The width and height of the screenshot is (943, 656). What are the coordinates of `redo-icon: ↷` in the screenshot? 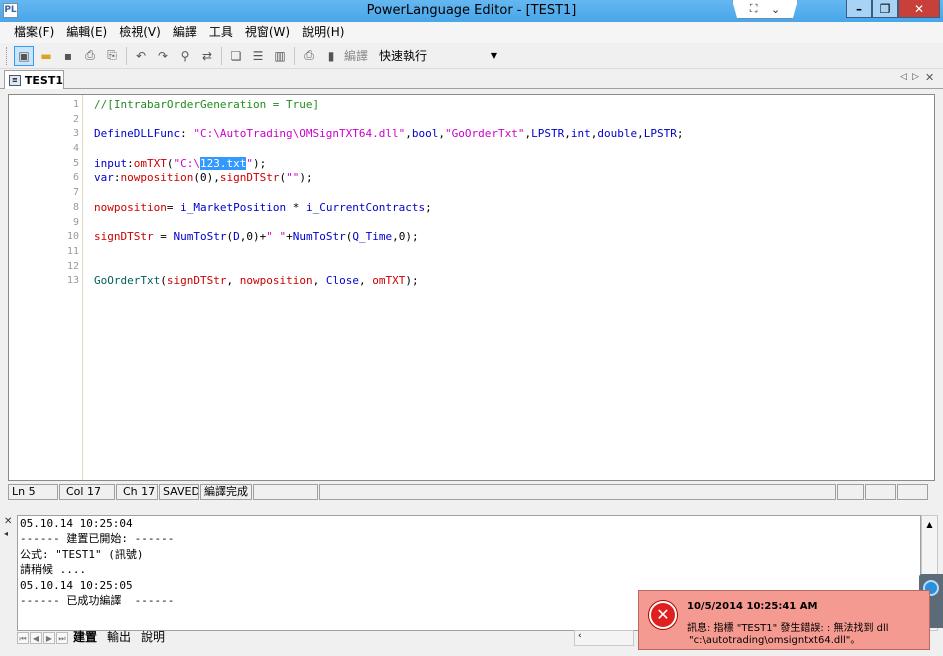 It's located at (163, 56).